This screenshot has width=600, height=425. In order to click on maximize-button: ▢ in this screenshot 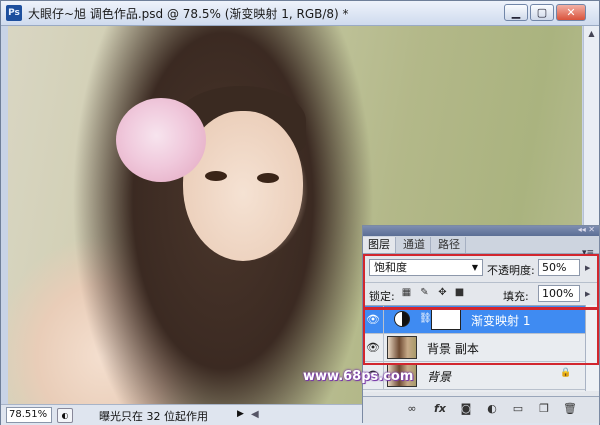, I will do `click(542, 12)`.